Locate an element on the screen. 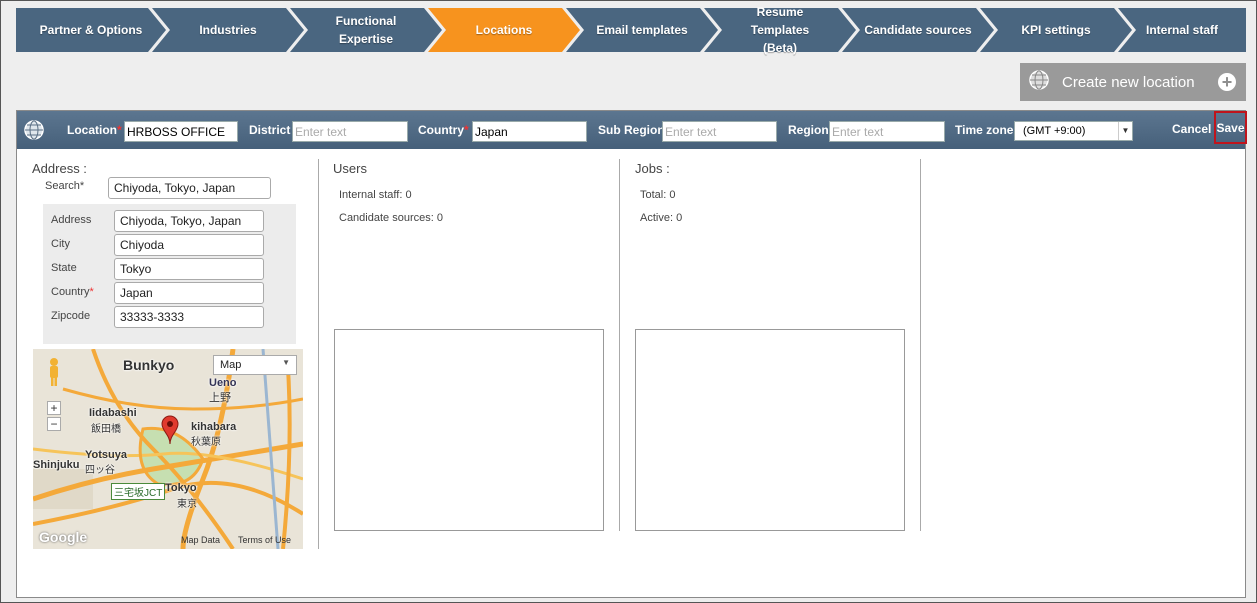  create-new-location-button: Create new location + is located at coordinates (1133, 82).